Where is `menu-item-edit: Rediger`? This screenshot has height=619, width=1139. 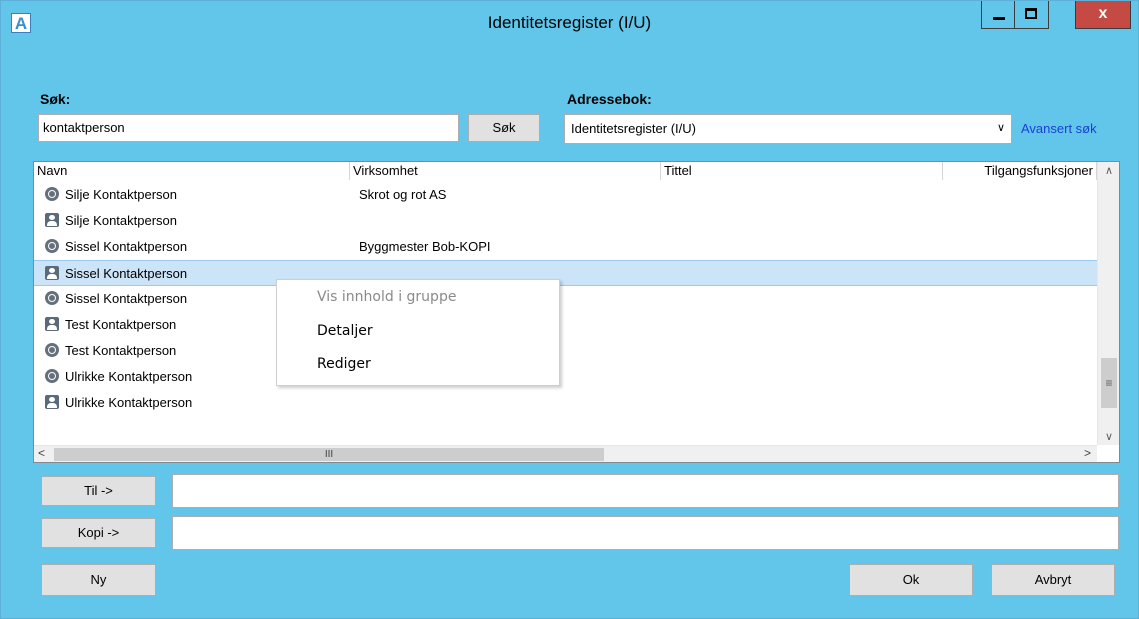 menu-item-edit: Rediger is located at coordinates (344, 364).